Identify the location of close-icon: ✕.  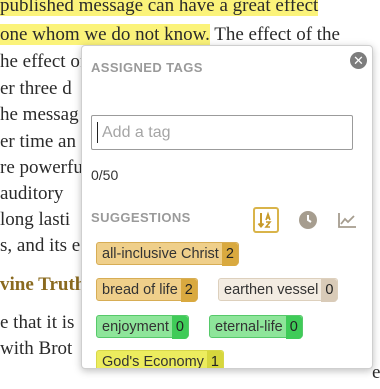
(358, 60).